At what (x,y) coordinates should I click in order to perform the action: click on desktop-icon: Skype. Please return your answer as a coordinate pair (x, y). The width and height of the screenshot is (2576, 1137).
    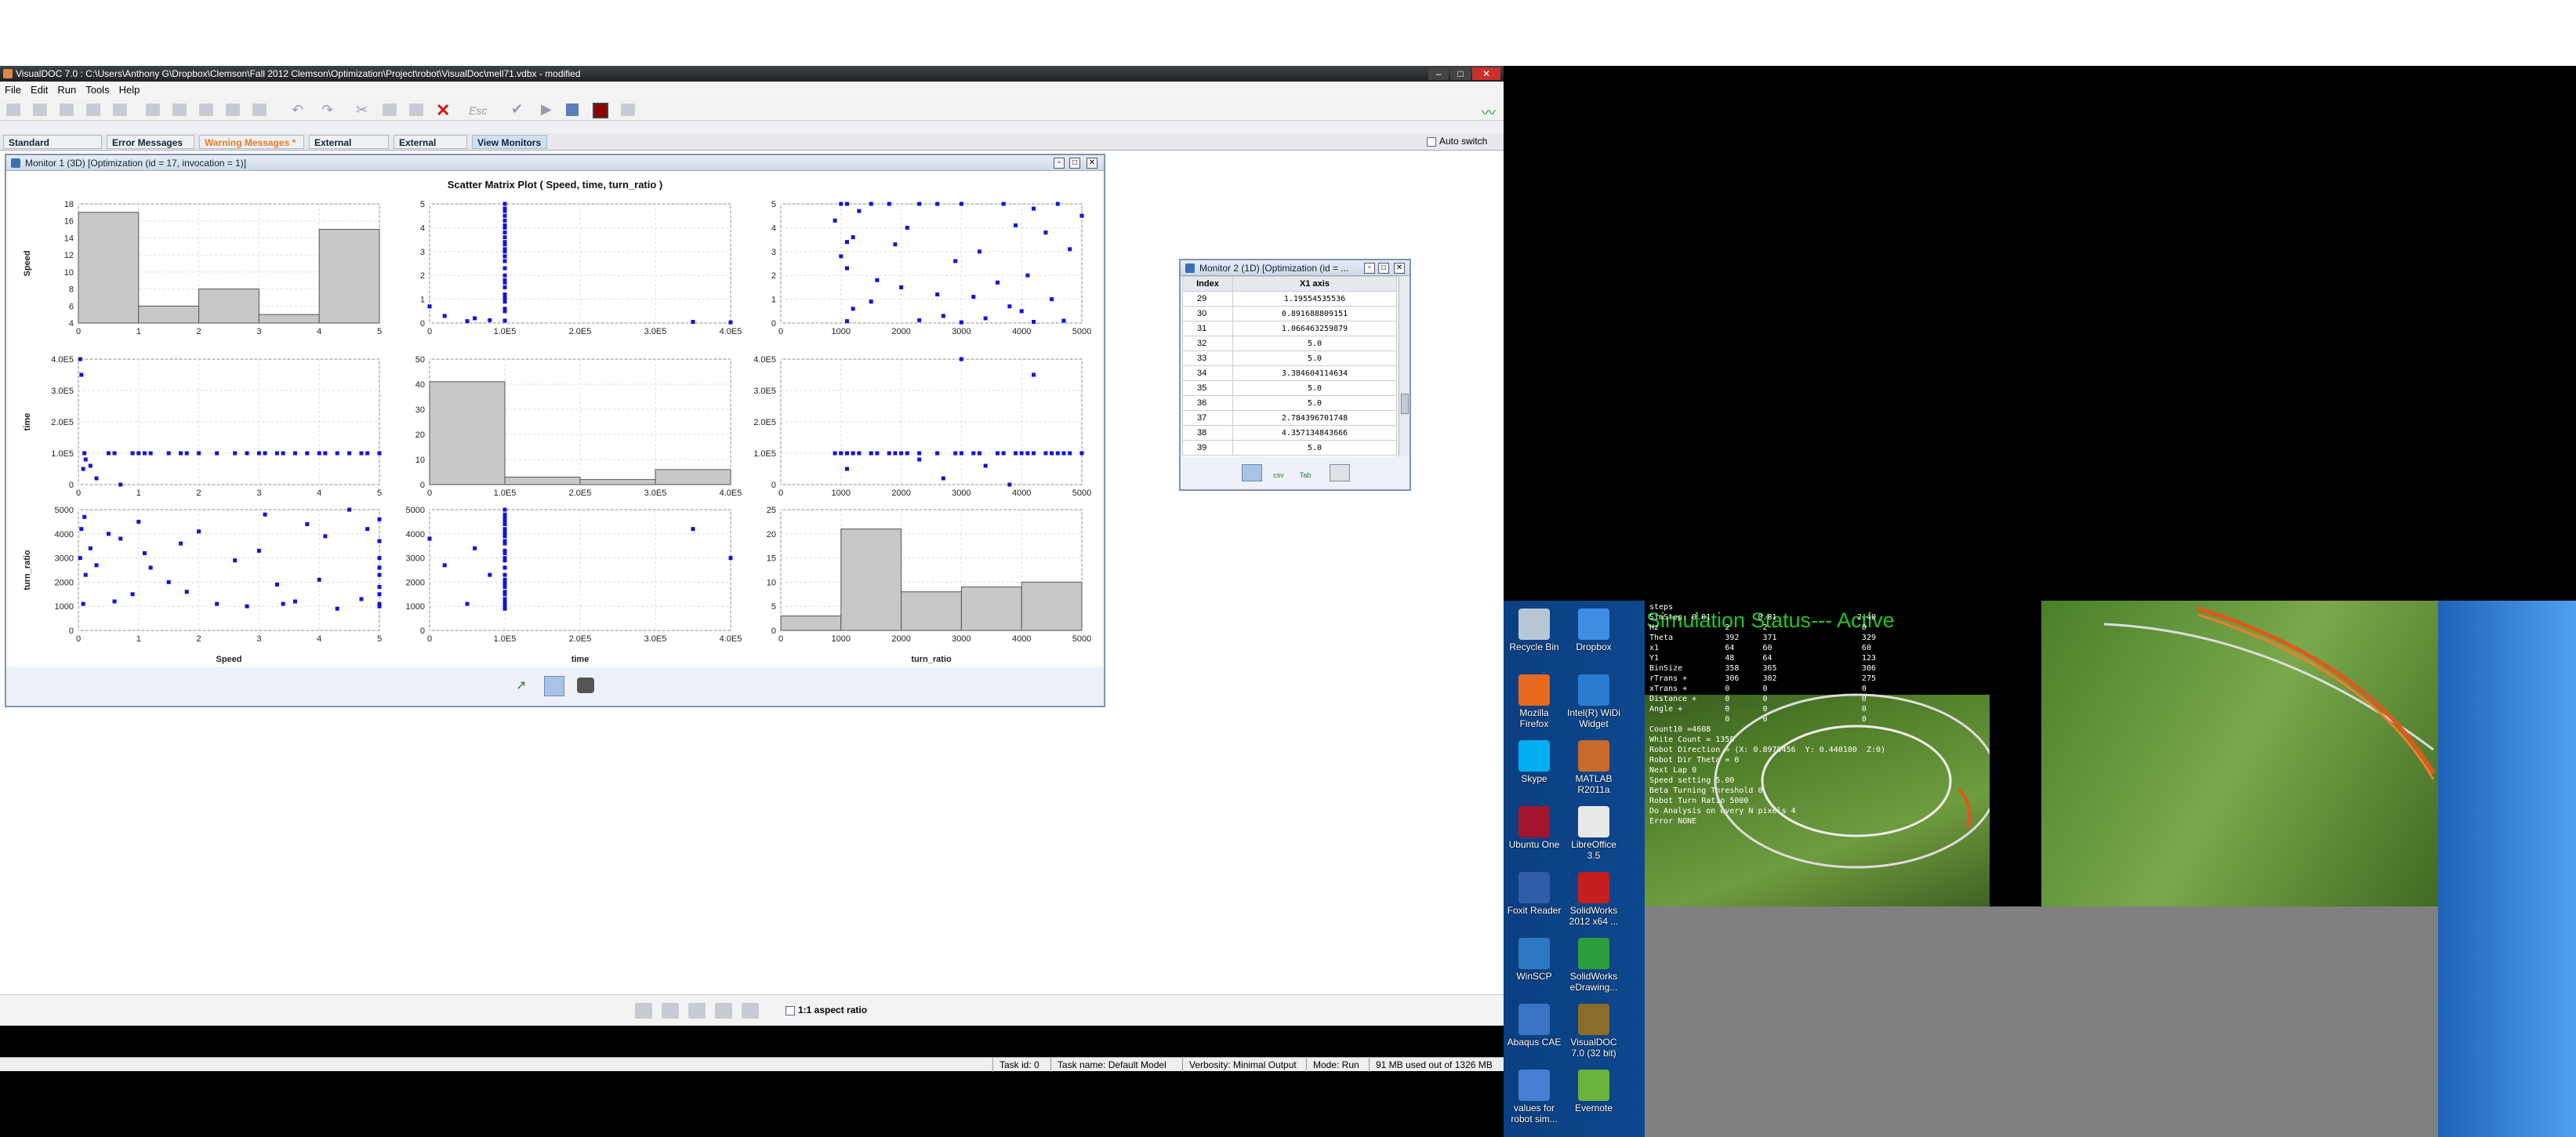
    Looking at the image, I should click on (1534, 768).